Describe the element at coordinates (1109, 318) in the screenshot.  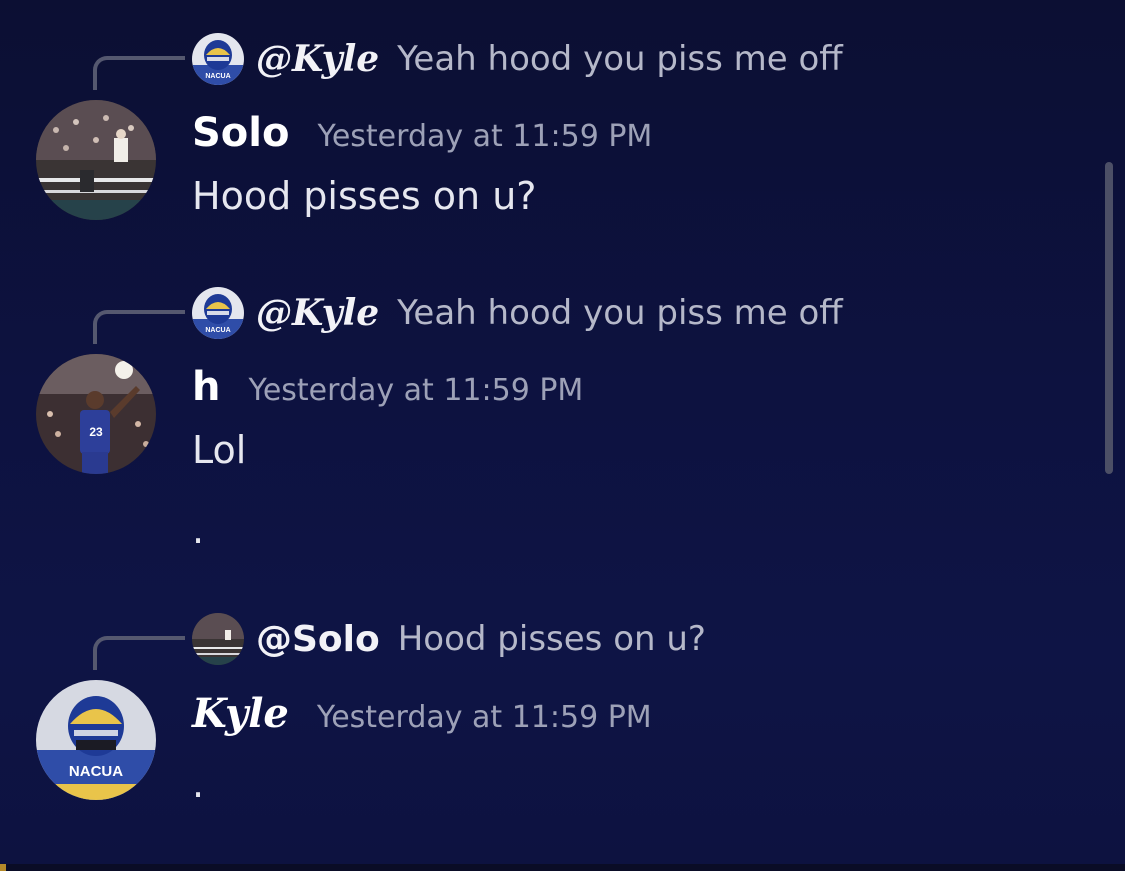
I see `scrollbar-thumb` at that location.